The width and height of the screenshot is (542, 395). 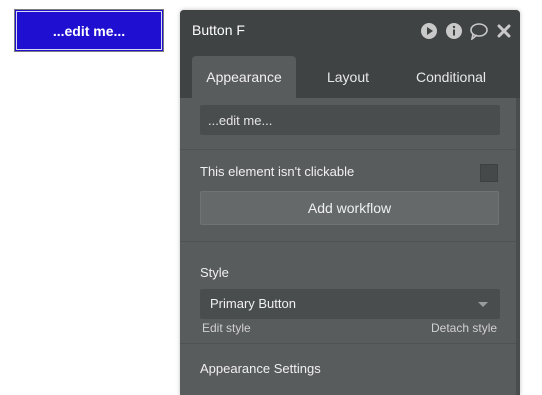 I want to click on tab-layout-label: Layout, so click(x=348, y=77).